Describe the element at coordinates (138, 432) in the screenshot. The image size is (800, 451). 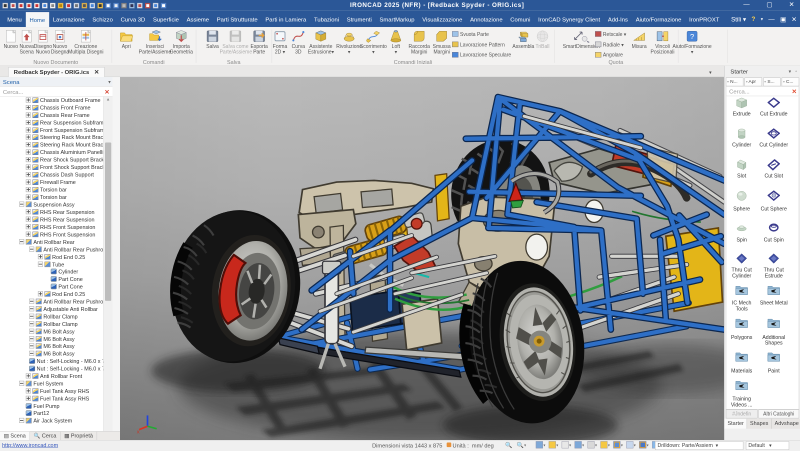
I see `svg-text: X` at that location.